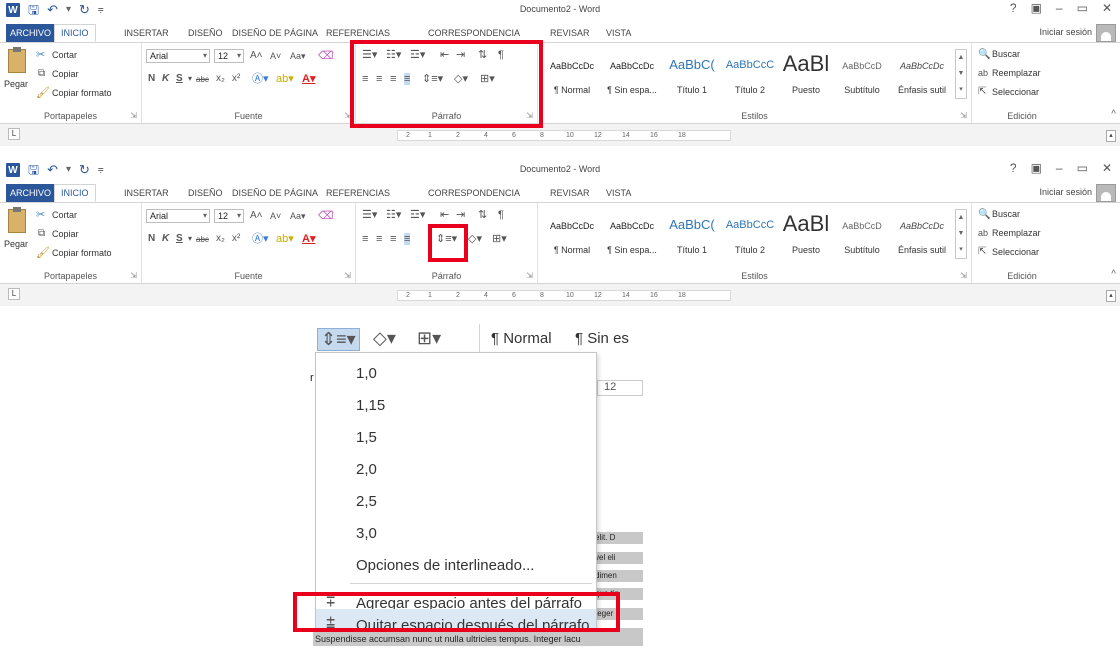  What do you see at coordinates (618, 193) in the screenshot?
I see `tab-vista: VISTA` at bounding box center [618, 193].